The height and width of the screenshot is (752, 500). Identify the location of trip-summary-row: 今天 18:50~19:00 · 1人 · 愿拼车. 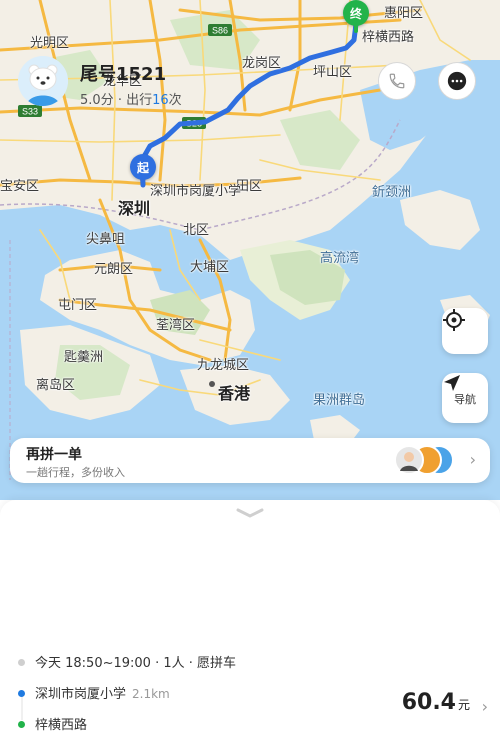
(127, 661).